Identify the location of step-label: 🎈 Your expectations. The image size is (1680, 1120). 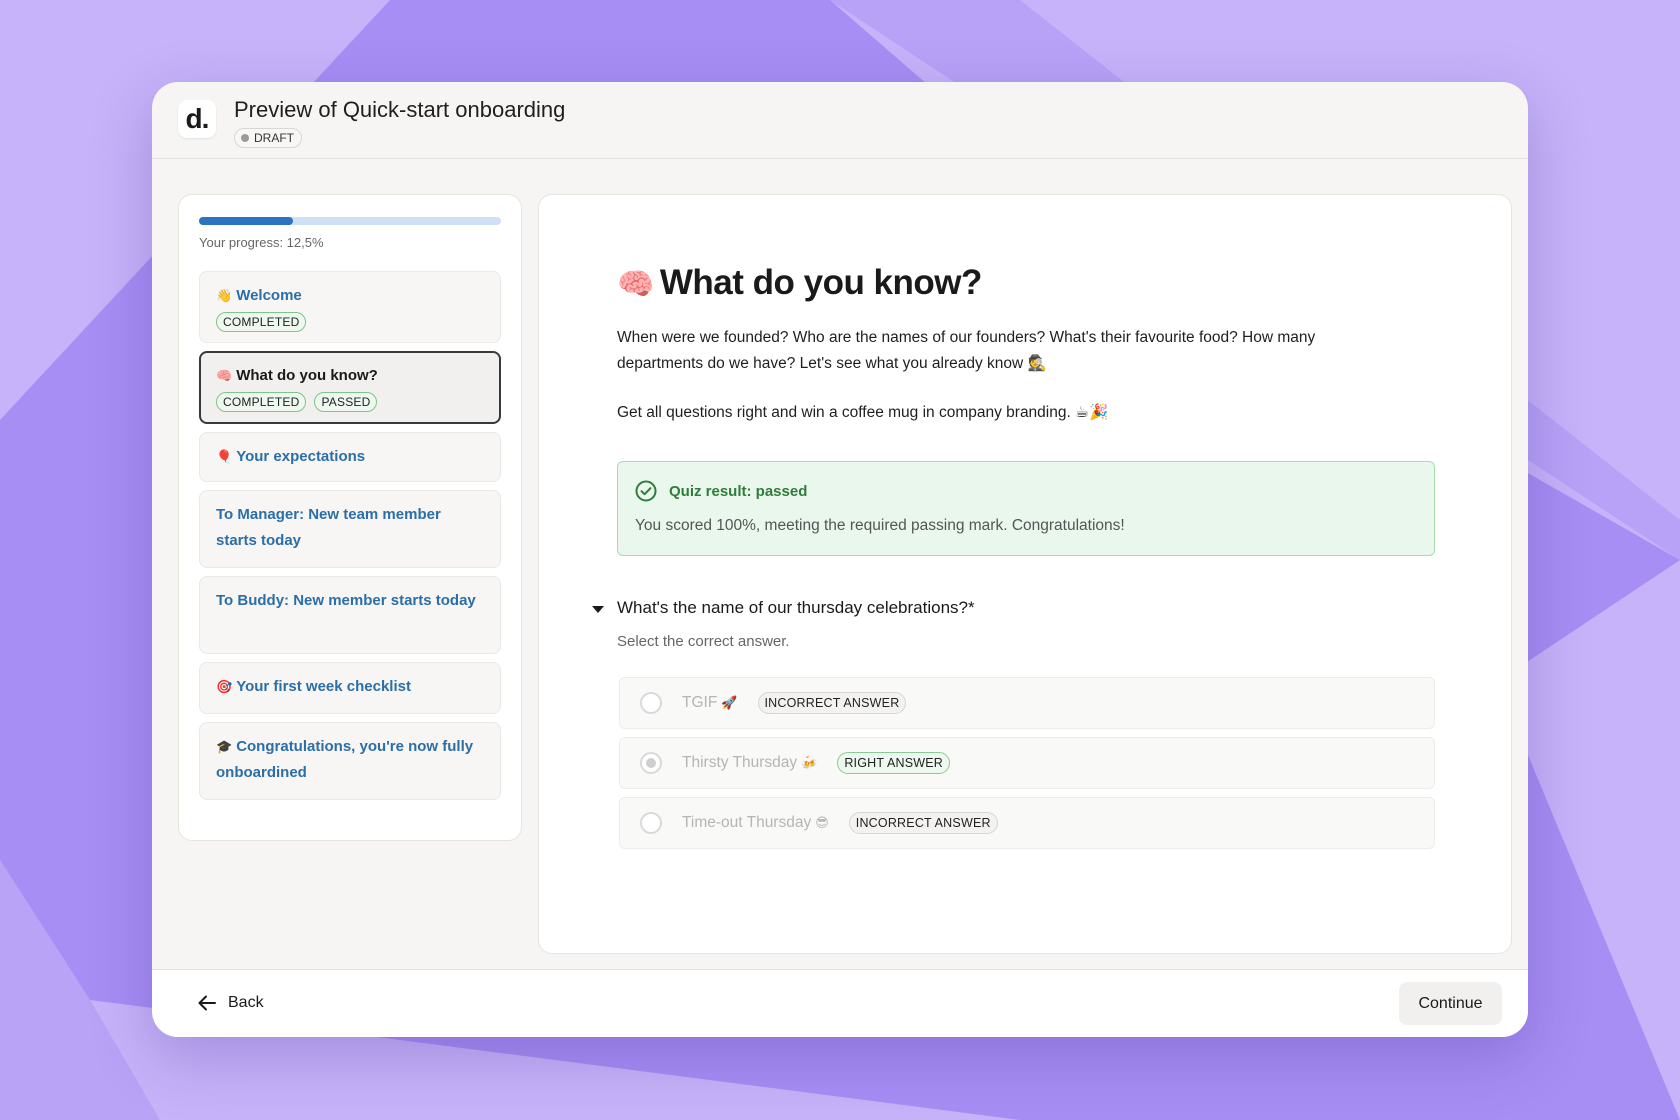
(350, 457).